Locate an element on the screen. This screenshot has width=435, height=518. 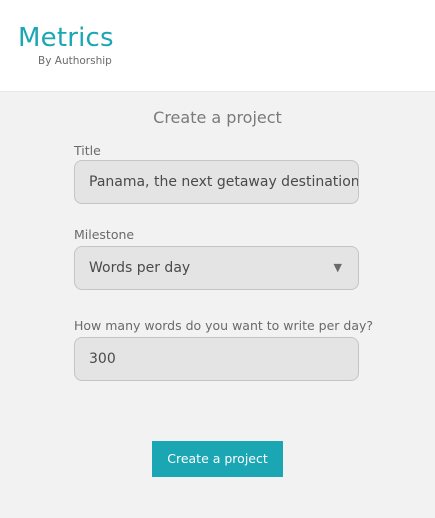
brand-logo: Metrics By Authorship is located at coordinates (78, 44).